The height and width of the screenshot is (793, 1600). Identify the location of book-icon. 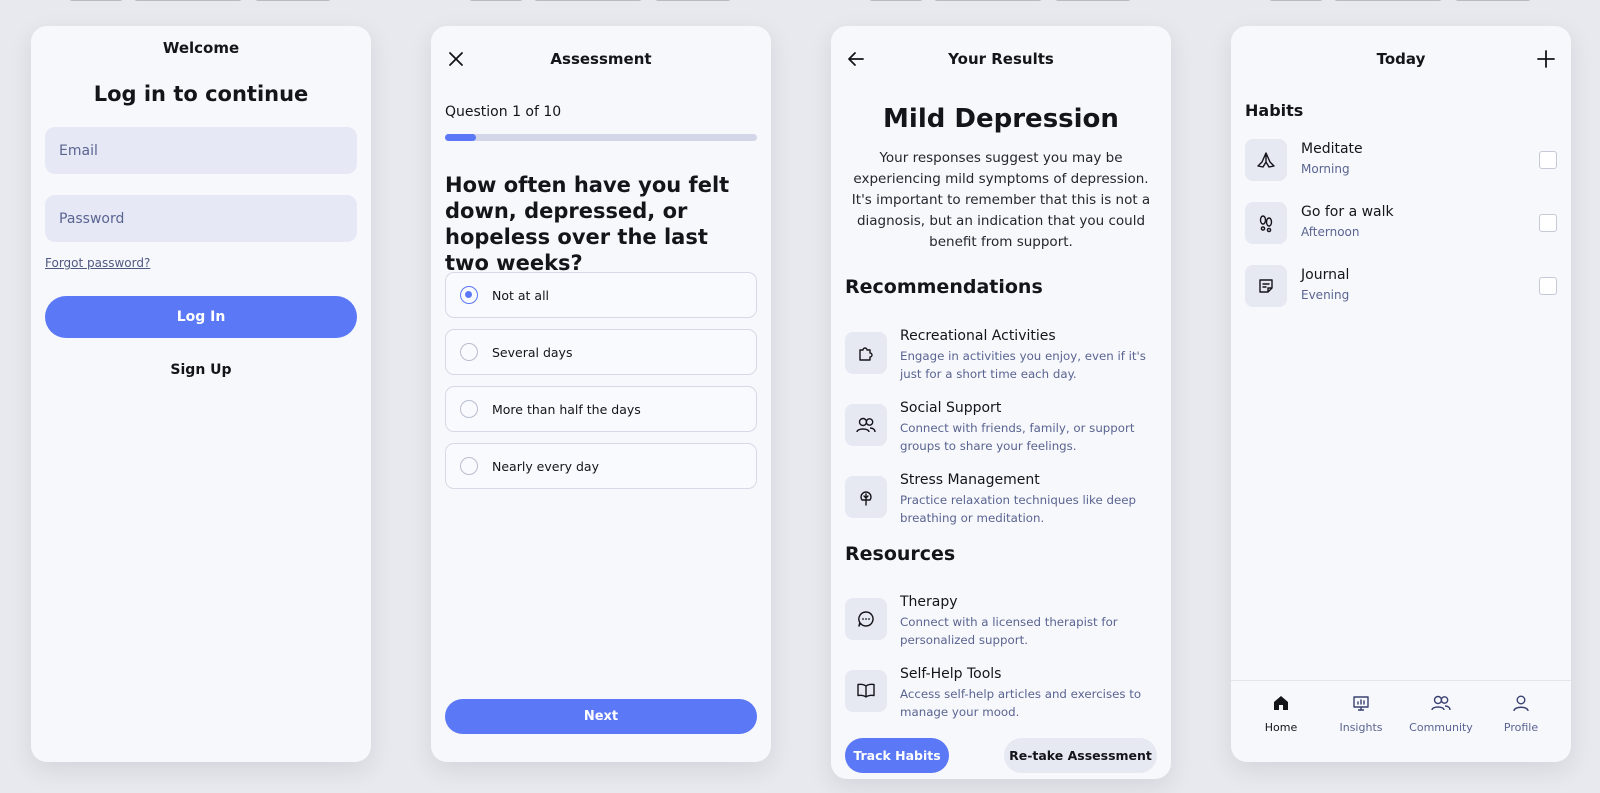
(866, 691).